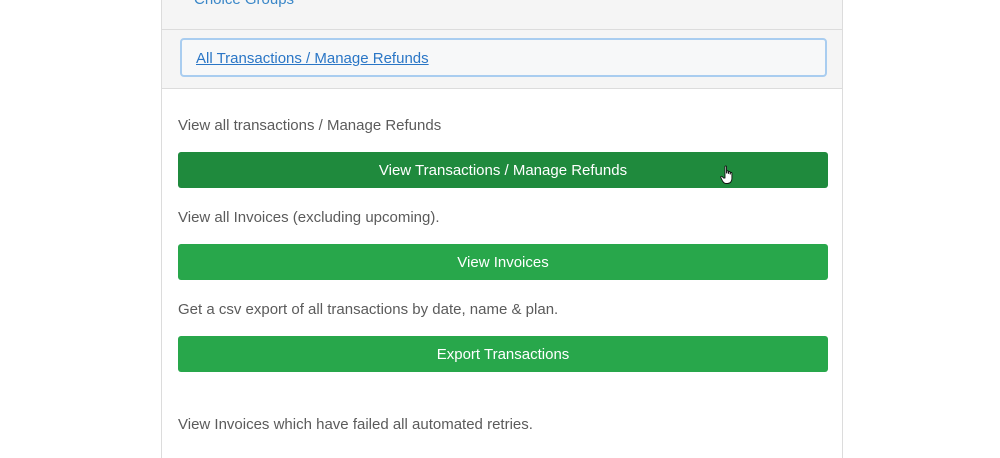 This screenshot has height=458, width=1000. I want to click on section-header: All Transactions / Manage Refunds, so click(502, 59).